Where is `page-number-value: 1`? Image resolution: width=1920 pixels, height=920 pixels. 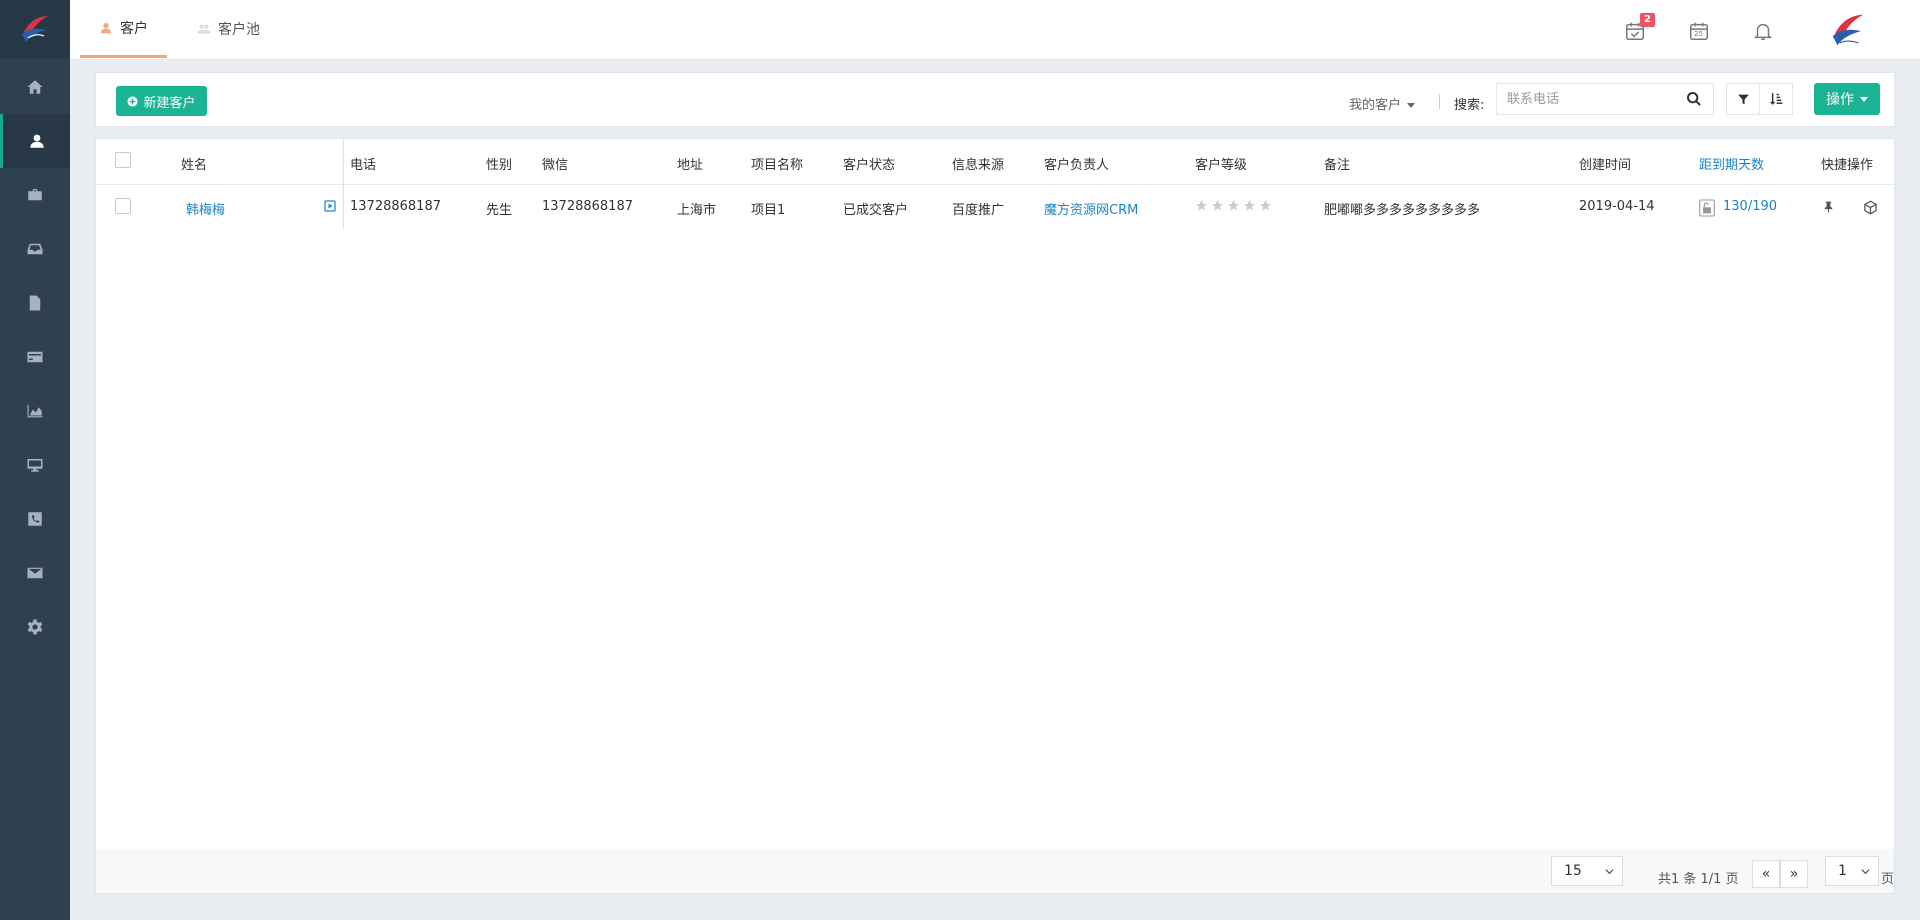
page-number-value: 1 is located at coordinates (1842, 871).